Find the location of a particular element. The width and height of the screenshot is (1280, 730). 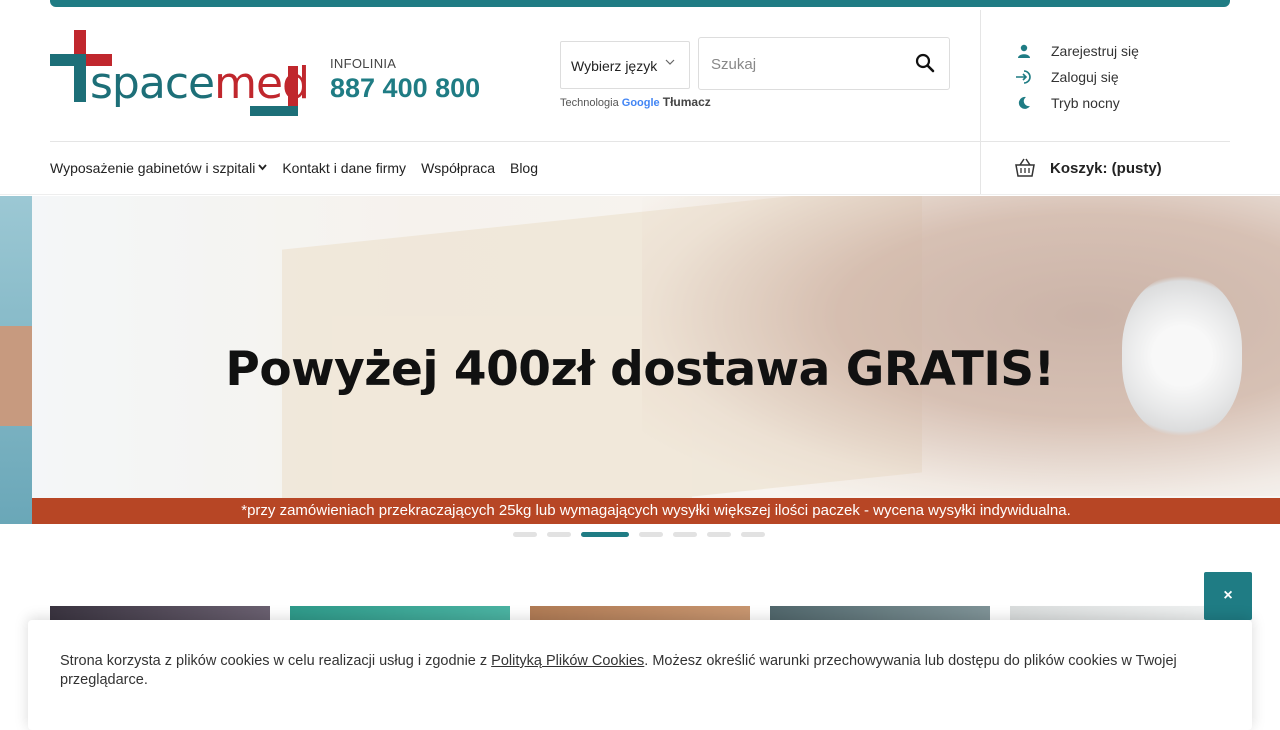

spacemed-logo: spacemed is located at coordinates (180, 74).